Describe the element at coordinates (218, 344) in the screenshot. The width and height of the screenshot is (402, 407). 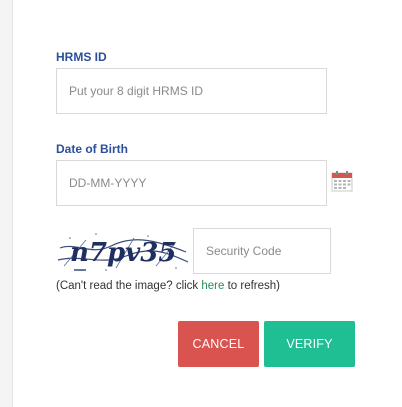
I see `cancel-button: CANCEL` at that location.